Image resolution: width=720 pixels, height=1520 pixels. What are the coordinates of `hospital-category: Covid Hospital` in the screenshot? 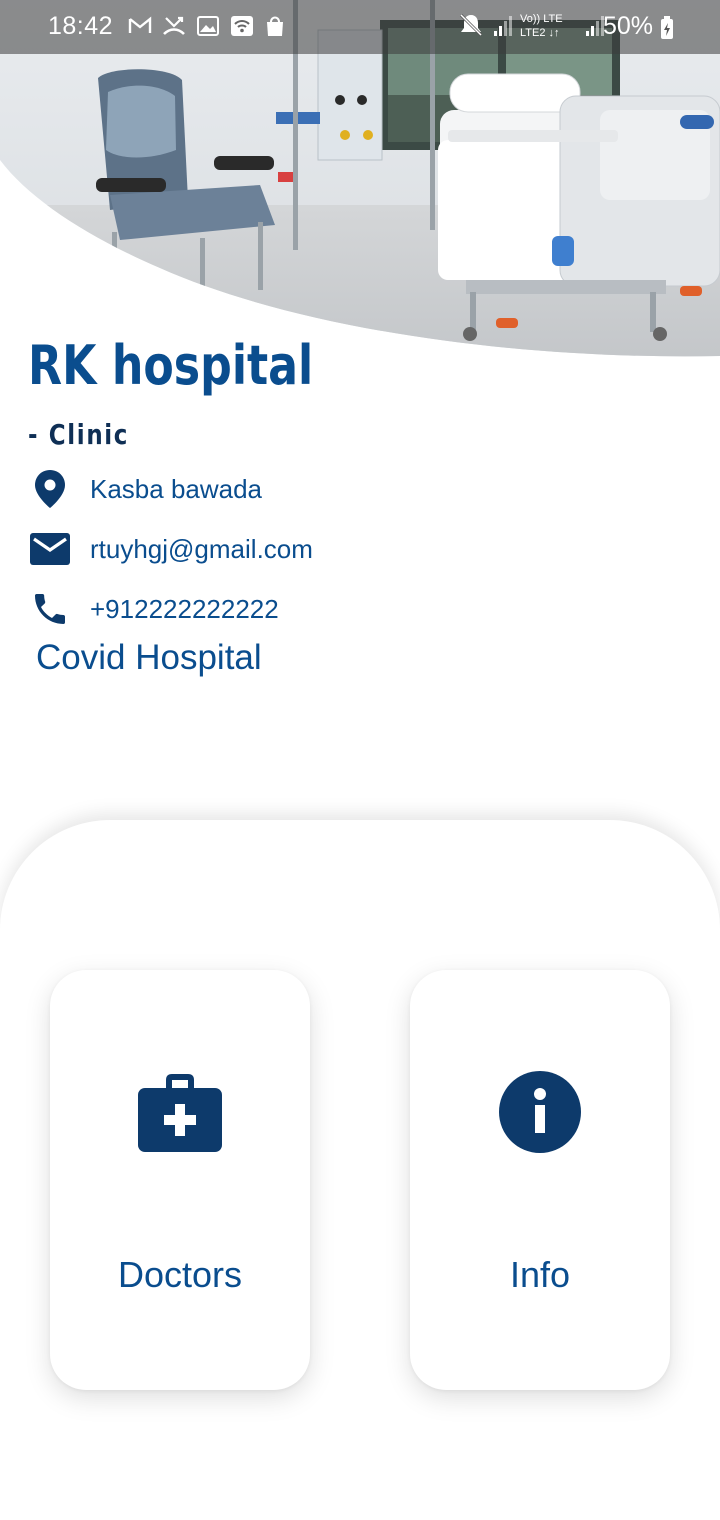 It's located at (149, 657).